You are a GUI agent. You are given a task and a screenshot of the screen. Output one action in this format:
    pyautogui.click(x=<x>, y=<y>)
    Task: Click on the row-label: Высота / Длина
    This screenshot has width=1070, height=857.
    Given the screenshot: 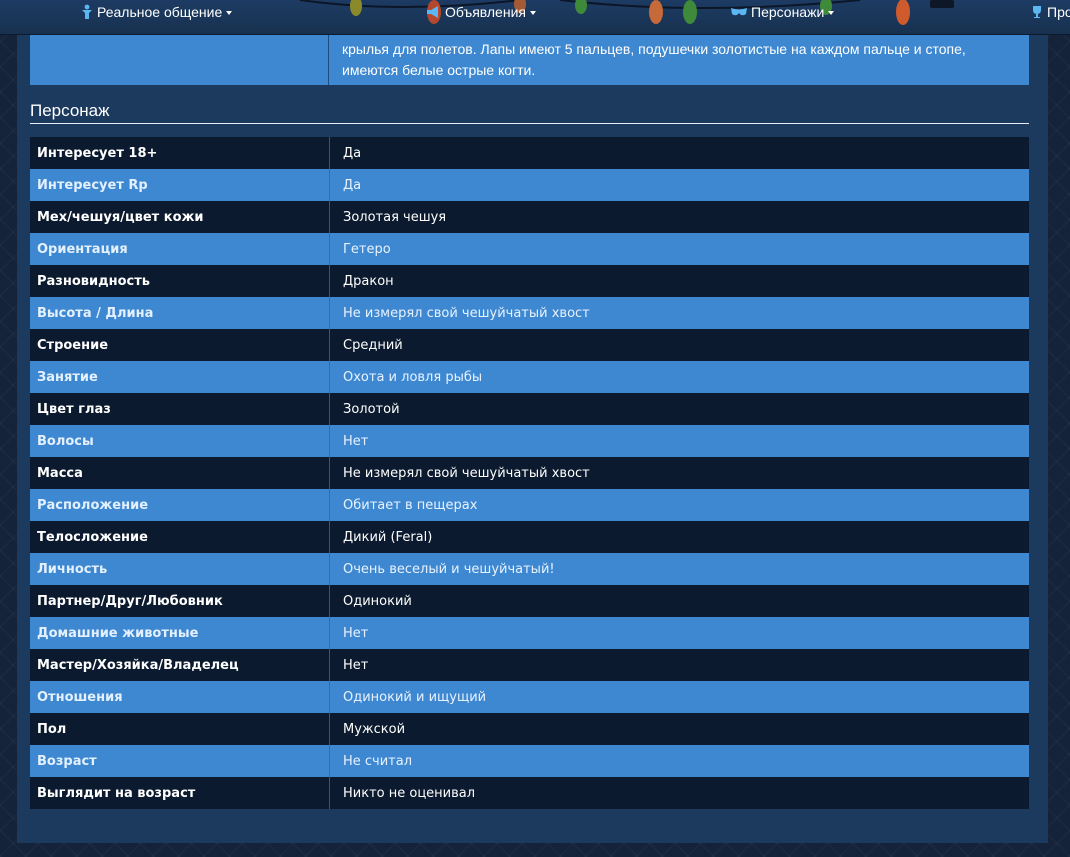 What is the action you would take?
    pyautogui.click(x=180, y=313)
    